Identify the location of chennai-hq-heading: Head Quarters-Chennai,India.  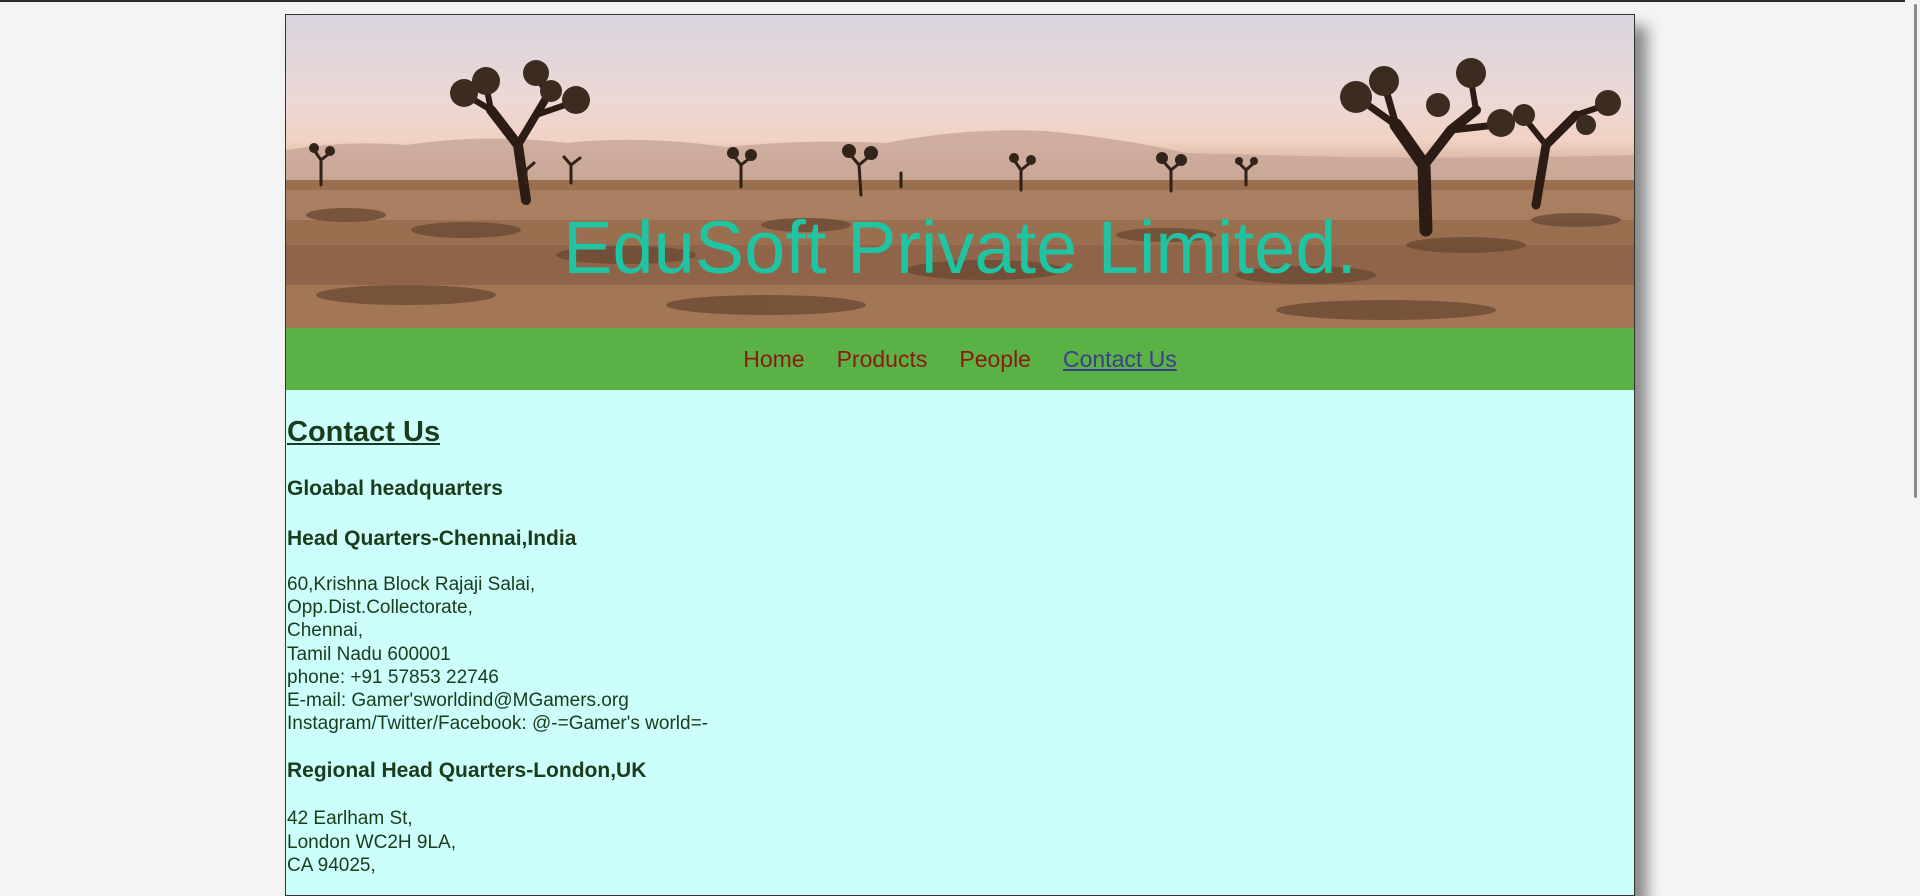
(432, 538).